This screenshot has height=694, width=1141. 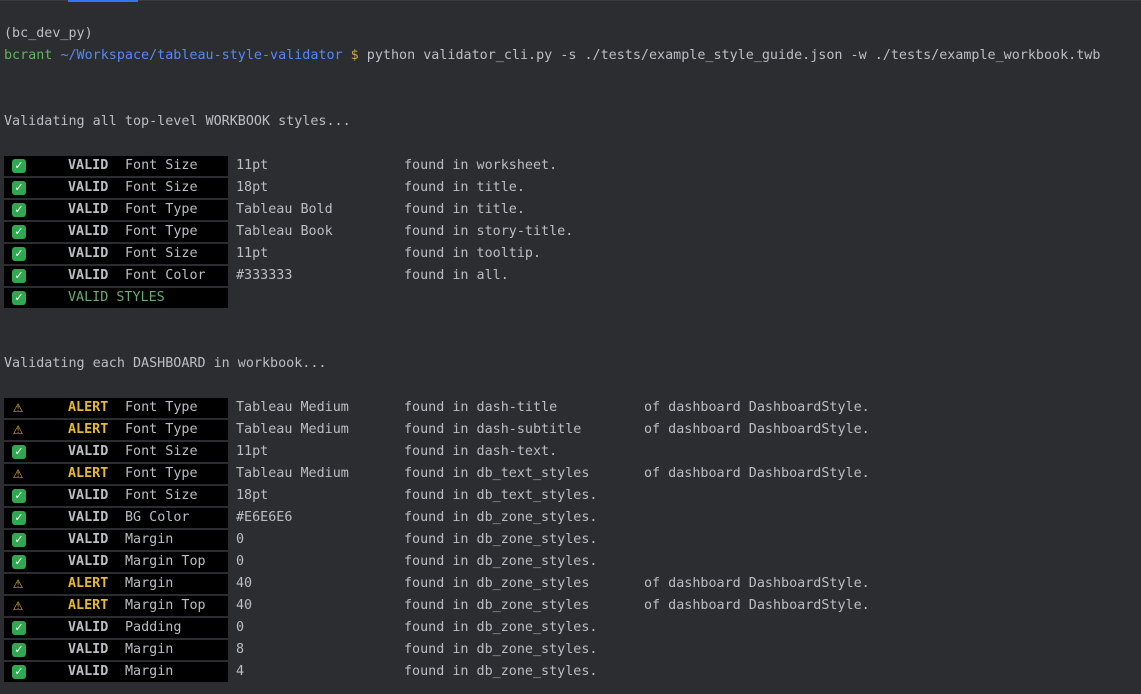 What do you see at coordinates (264, 275) in the screenshot?
I see `style-value: #333333` at bounding box center [264, 275].